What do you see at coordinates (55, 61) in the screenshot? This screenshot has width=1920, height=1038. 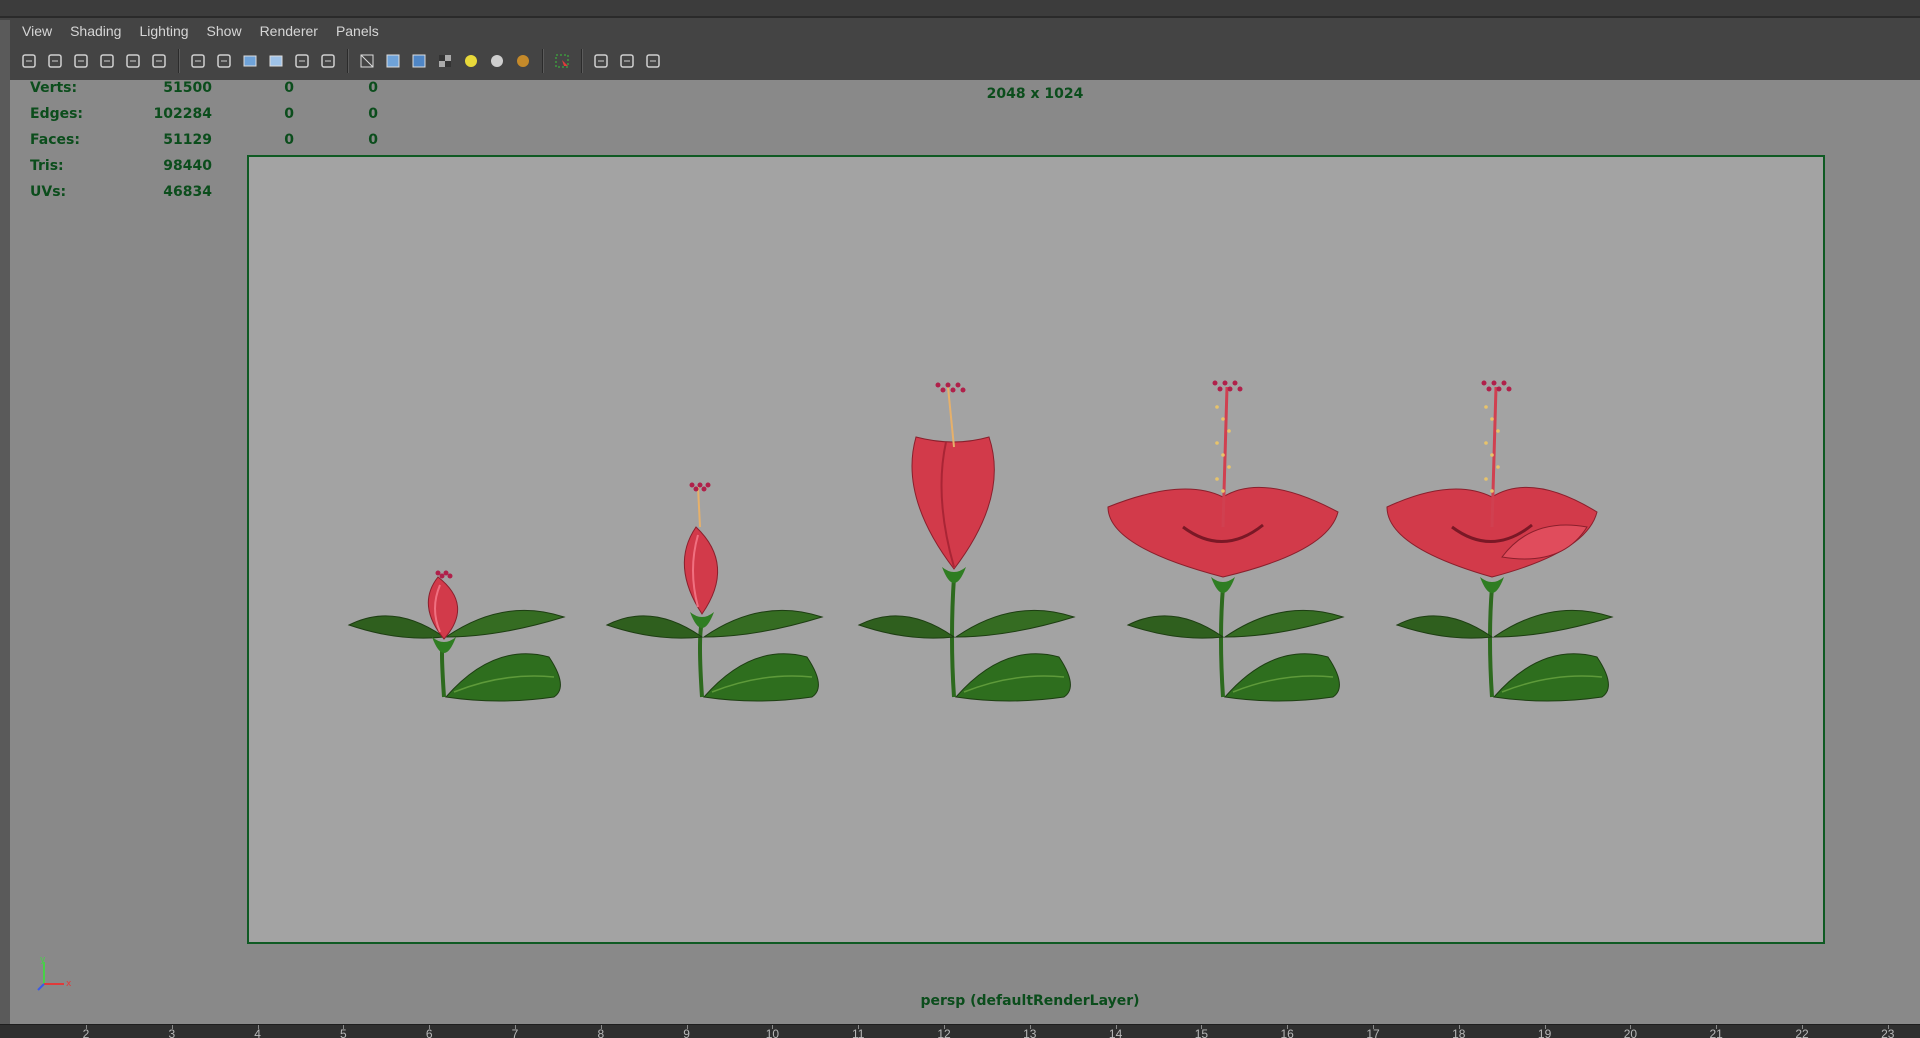 I see `camera-attributes-icon` at bounding box center [55, 61].